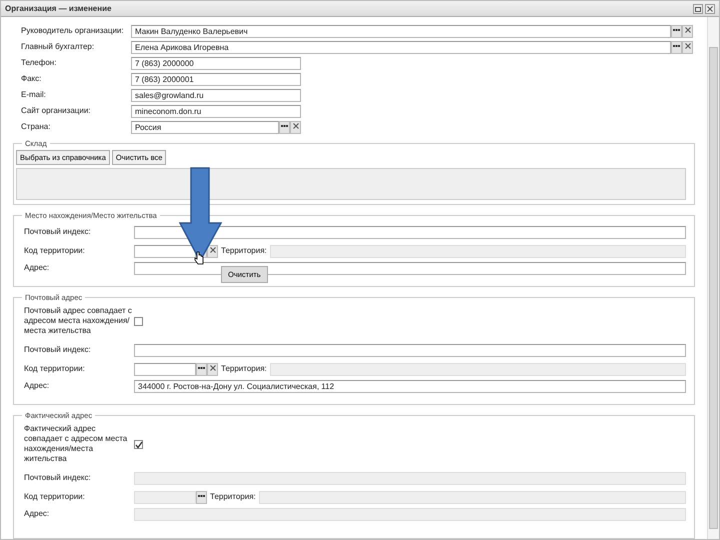 Image resolution: width=720 pixels, height=540 pixels. I want to click on input-field: Елена Арикова Игоревна, so click(401, 47).